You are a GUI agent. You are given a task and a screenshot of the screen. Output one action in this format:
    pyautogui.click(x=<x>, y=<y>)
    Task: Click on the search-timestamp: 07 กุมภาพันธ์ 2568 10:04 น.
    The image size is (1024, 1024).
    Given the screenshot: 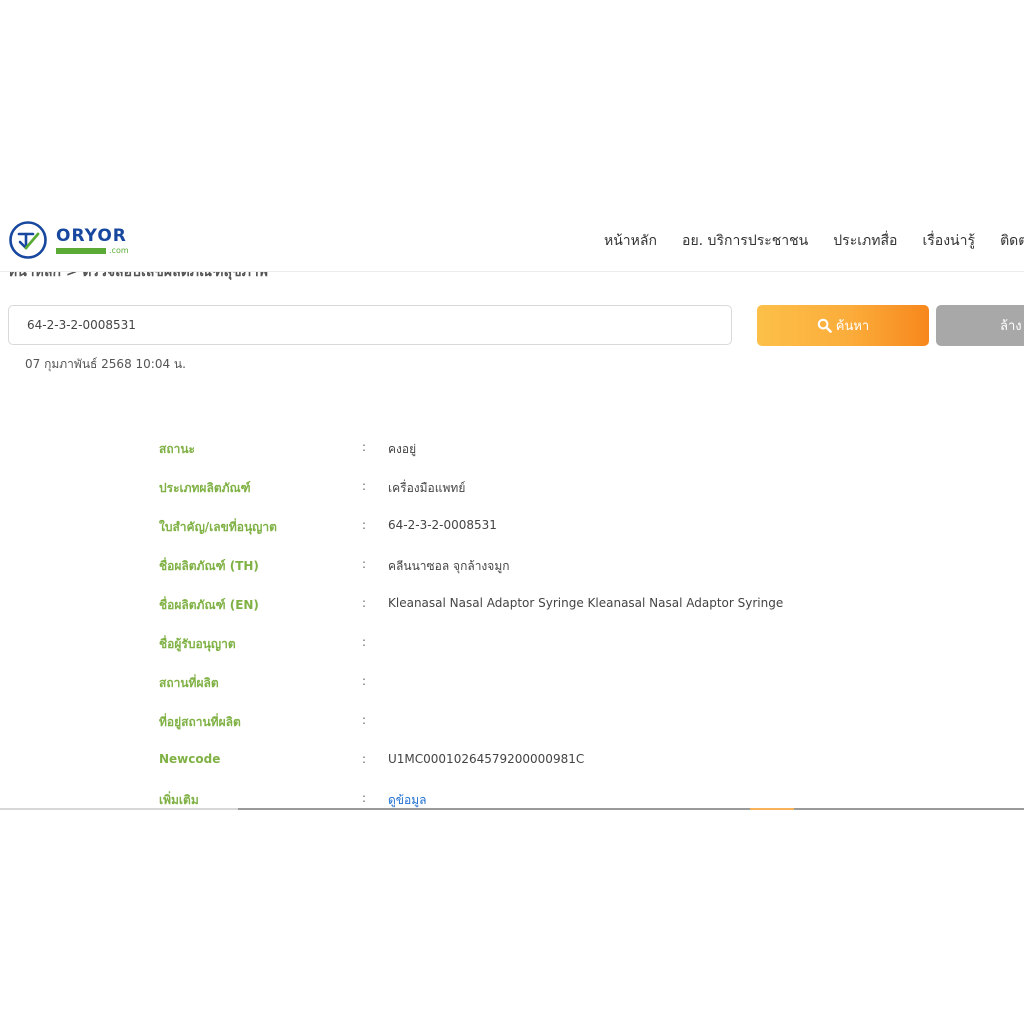 What is the action you would take?
    pyautogui.click(x=105, y=364)
    